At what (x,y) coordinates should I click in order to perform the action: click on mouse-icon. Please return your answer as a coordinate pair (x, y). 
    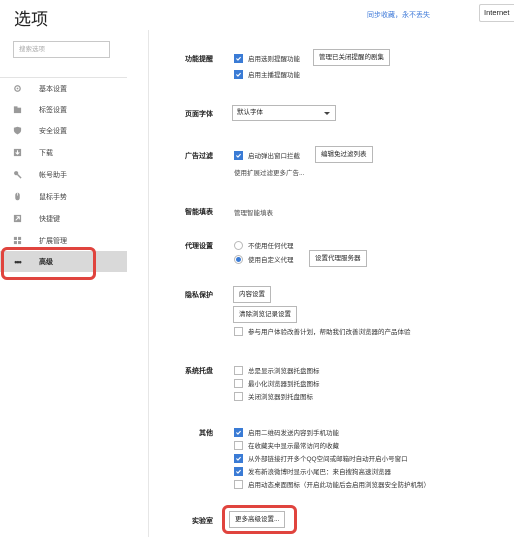
    Looking at the image, I should click on (17, 196).